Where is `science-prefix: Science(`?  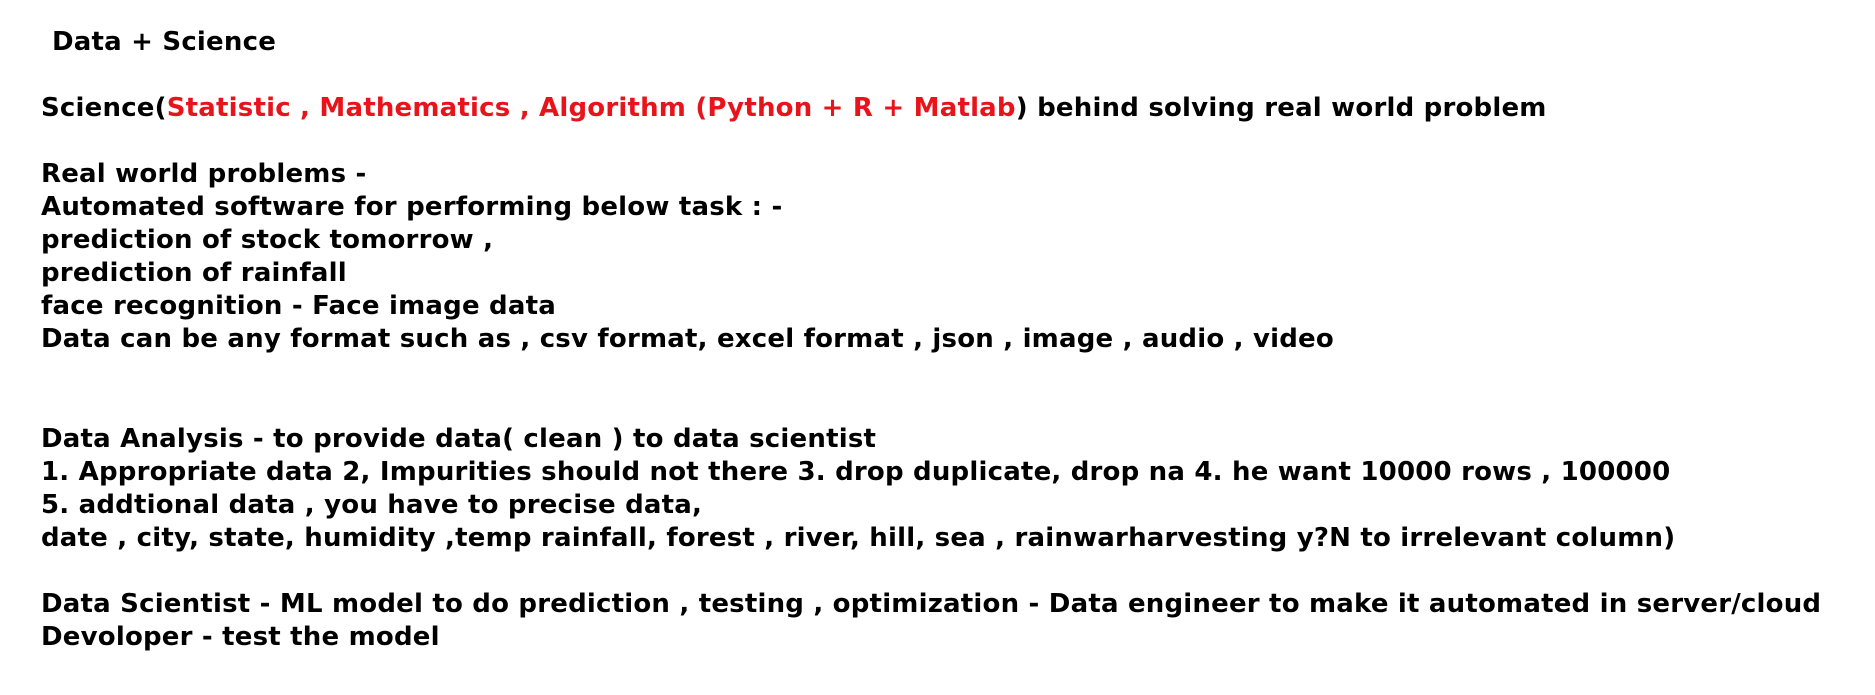
science-prefix: Science( is located at coordinates (104, 108).